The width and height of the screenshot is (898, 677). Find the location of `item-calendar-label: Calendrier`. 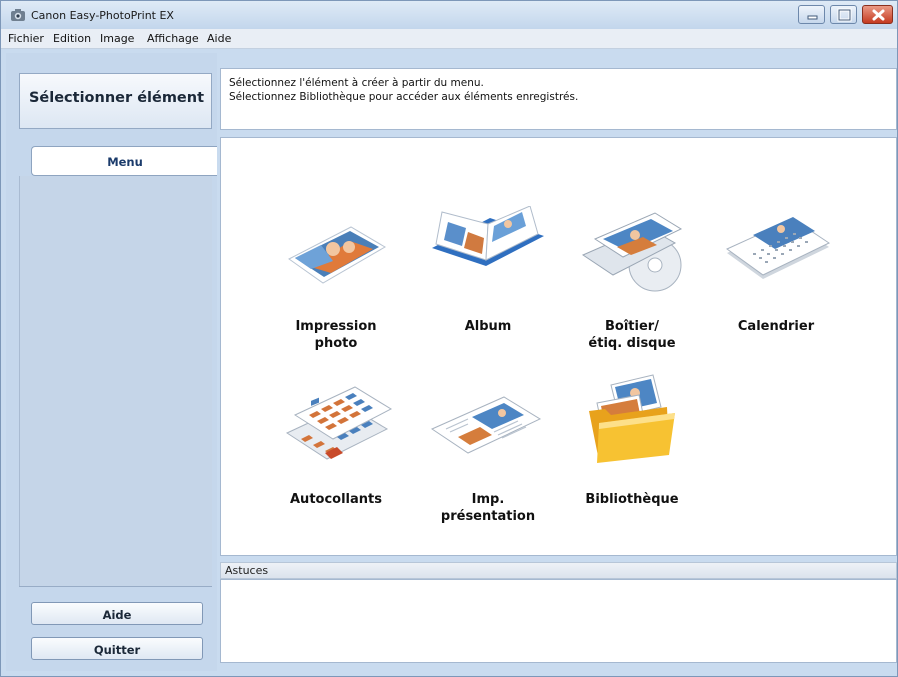

item-calendar-label: Calendrier is located at coordinates (776, 326).